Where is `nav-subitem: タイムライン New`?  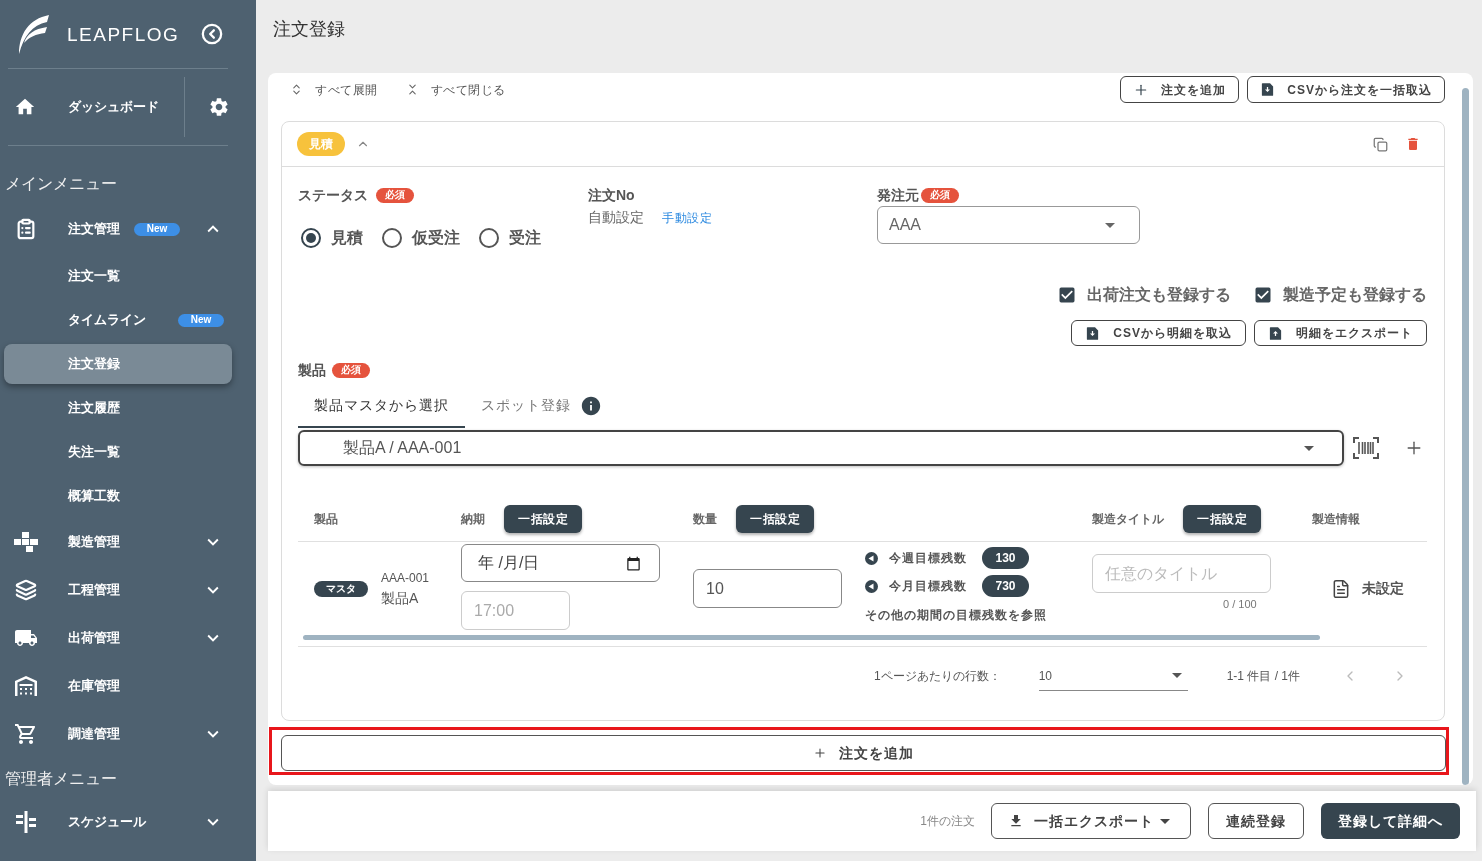 nav-subitem: タイムライン New is located at coordinates (118, 320).